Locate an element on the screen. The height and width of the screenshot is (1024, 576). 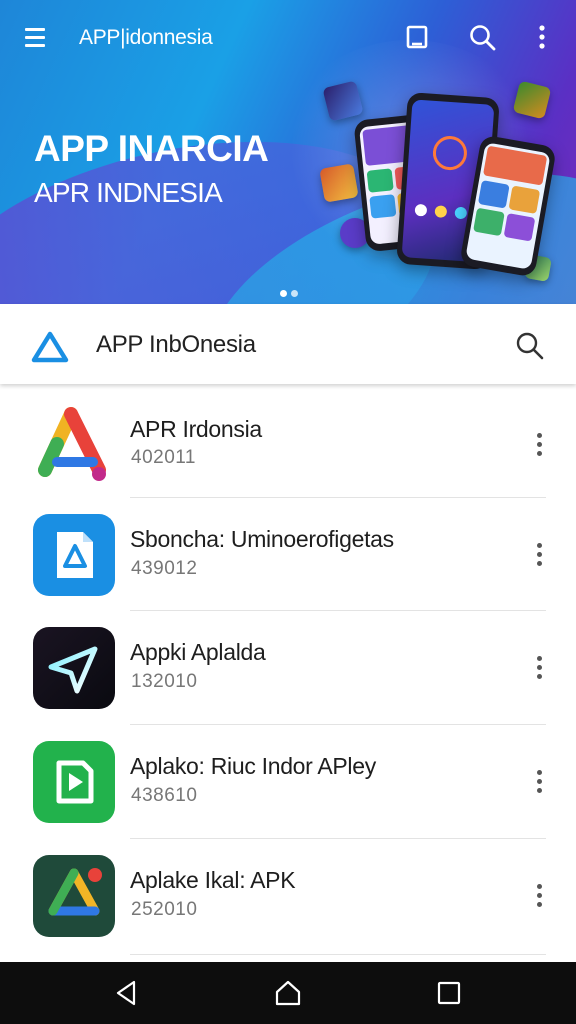
colorful-a-logo-icon is located at coordinates (74, 445).